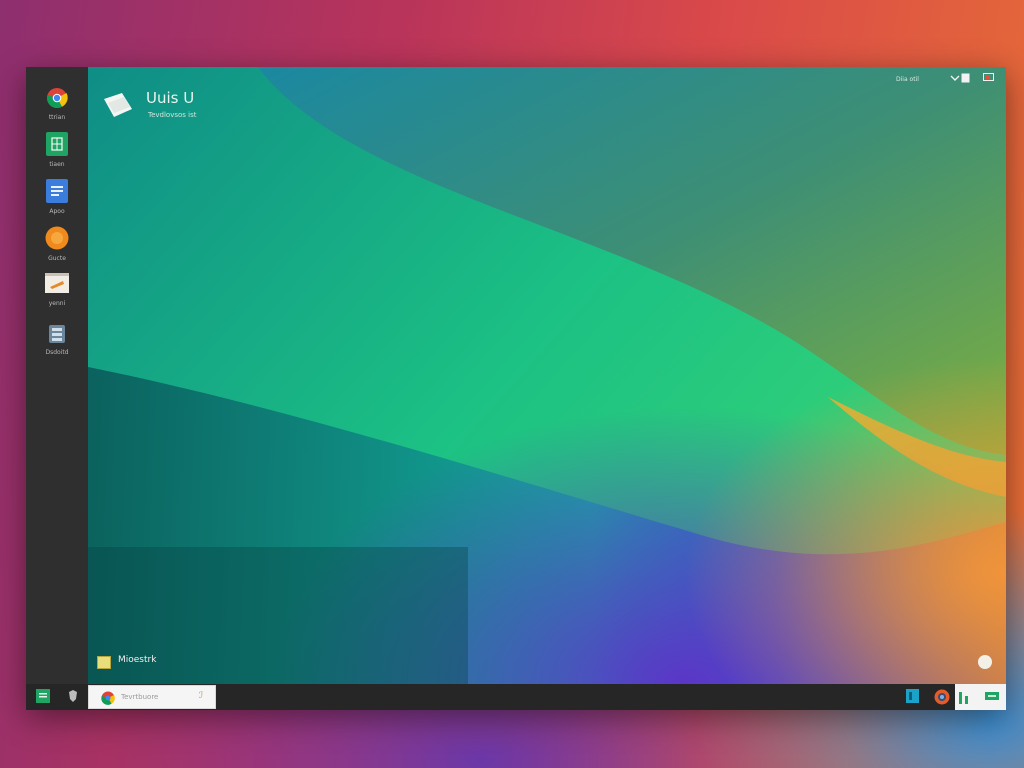 This screenshot has height=768, width=1024. What do you see at coordinates (516, 697) in the screenshot?
I see `taskbar: Tevrtbuore ℐ` at bounding box center [516, 697].